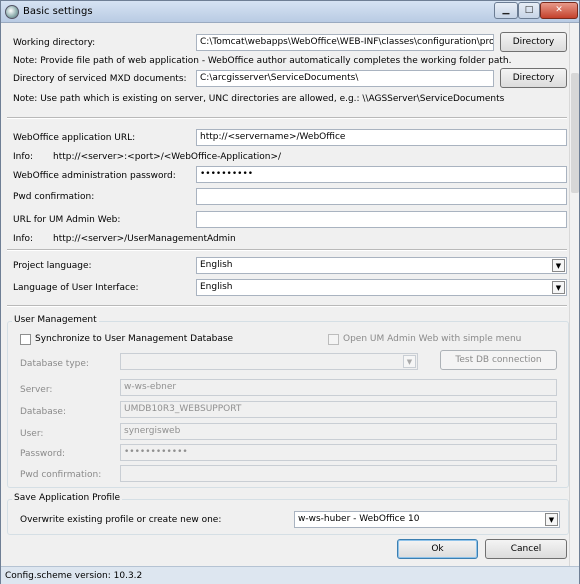  Describe the element at coordinates (32, 434) in the screenshot. I see `user-label: User:` at that location.